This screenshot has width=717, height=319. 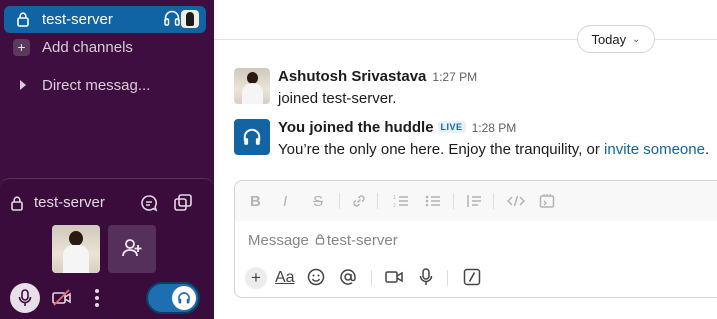 I want to click on invite-someone-link: invite someone, so click(x=654, y=149).